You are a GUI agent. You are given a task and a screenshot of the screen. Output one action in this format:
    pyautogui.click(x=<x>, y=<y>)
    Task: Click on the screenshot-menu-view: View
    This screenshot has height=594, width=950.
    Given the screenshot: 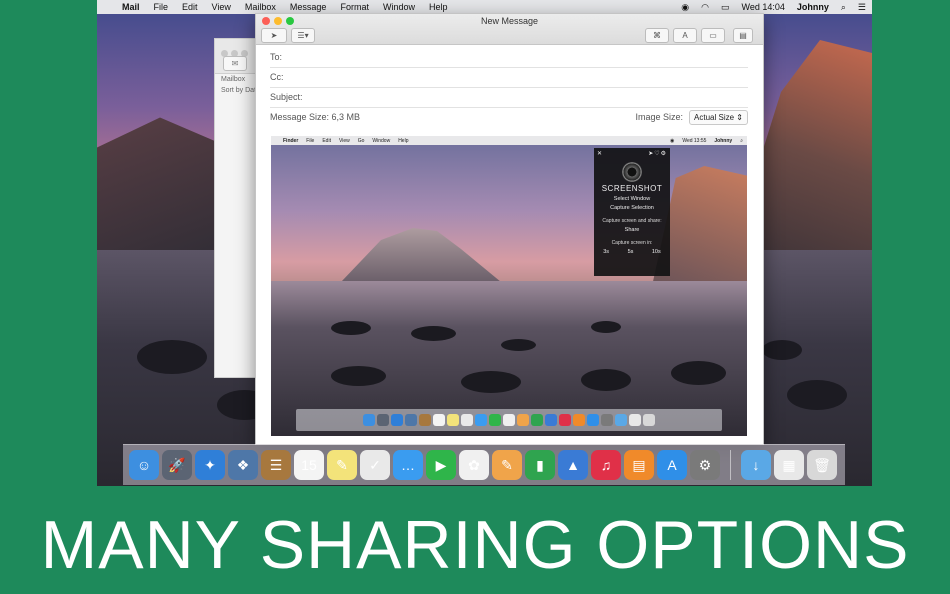 What is the action you would take?
    pyautogui.click(x=344, y=140)
    